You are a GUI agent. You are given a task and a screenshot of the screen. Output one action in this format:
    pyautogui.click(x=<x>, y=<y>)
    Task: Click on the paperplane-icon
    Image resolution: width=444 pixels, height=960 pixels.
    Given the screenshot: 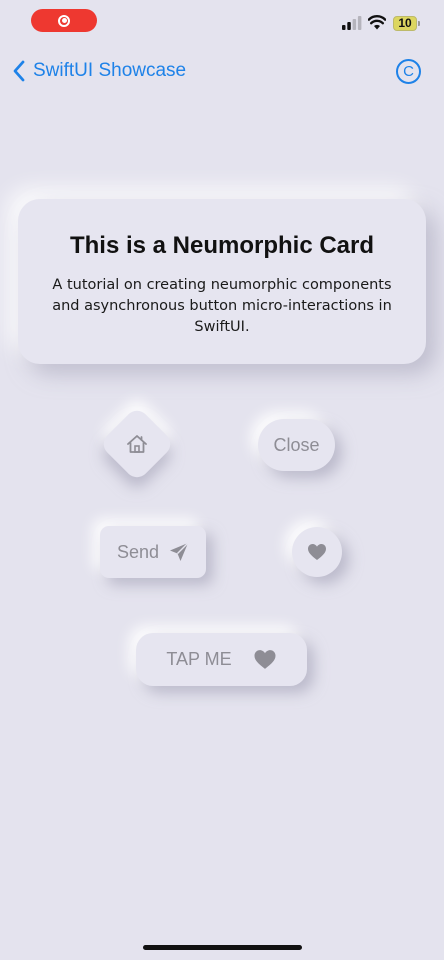 What is the action you would take?
    pyautogui.click(x=179, y=551)
    